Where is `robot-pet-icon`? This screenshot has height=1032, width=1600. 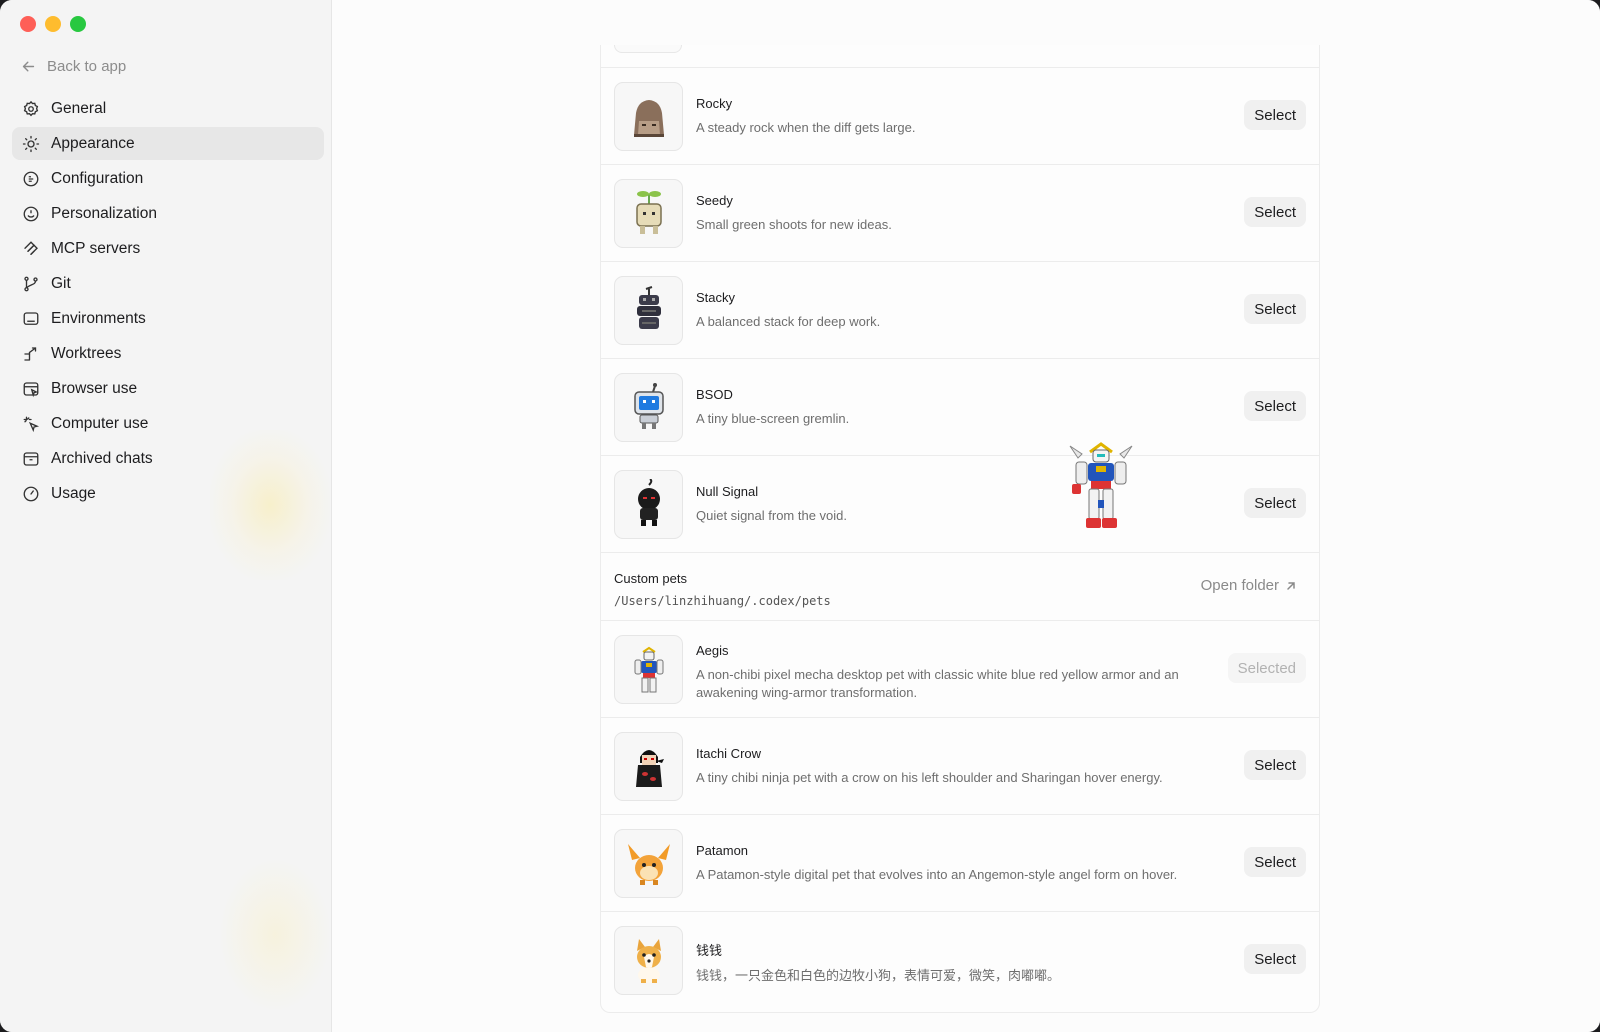
robot-pet-icon is located at coordinates (648, 405).